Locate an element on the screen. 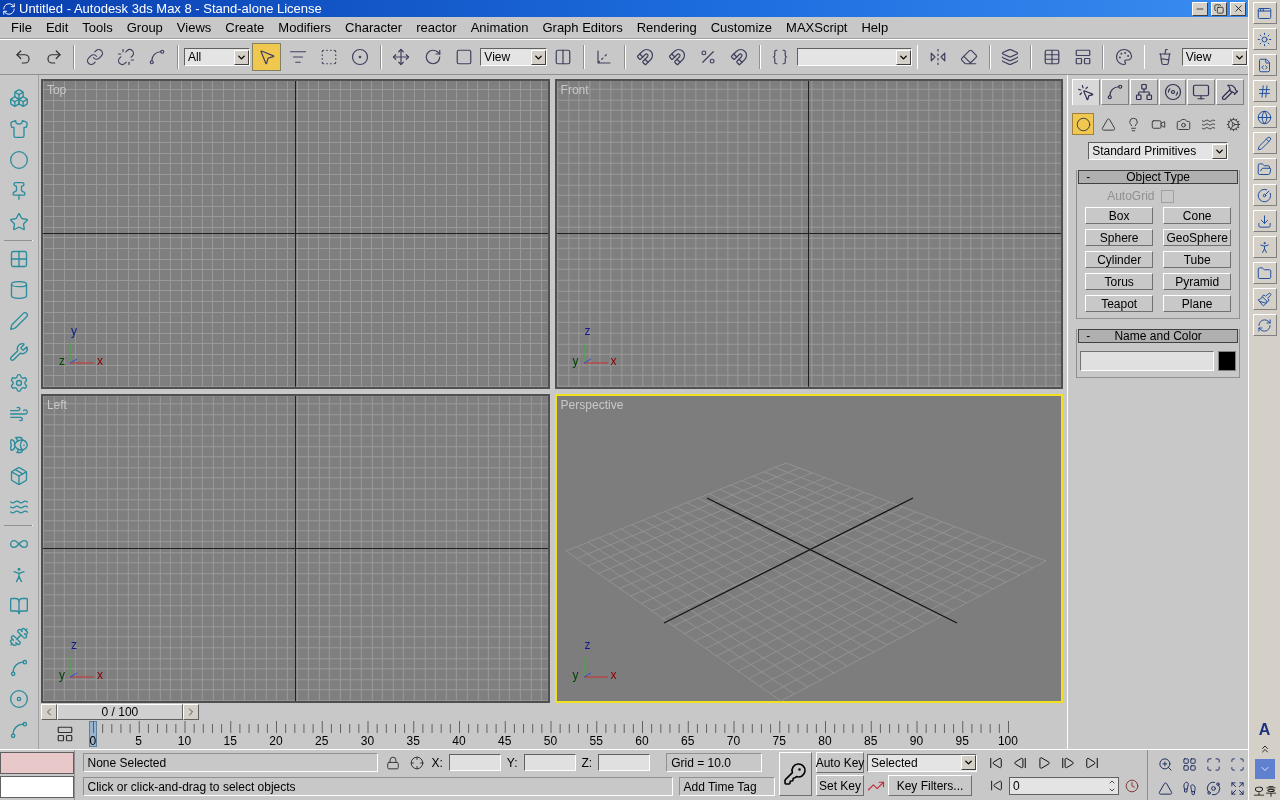 This screenshot has width=1280, height=800. frame-number: 25 is located at coordinates (322, 741).